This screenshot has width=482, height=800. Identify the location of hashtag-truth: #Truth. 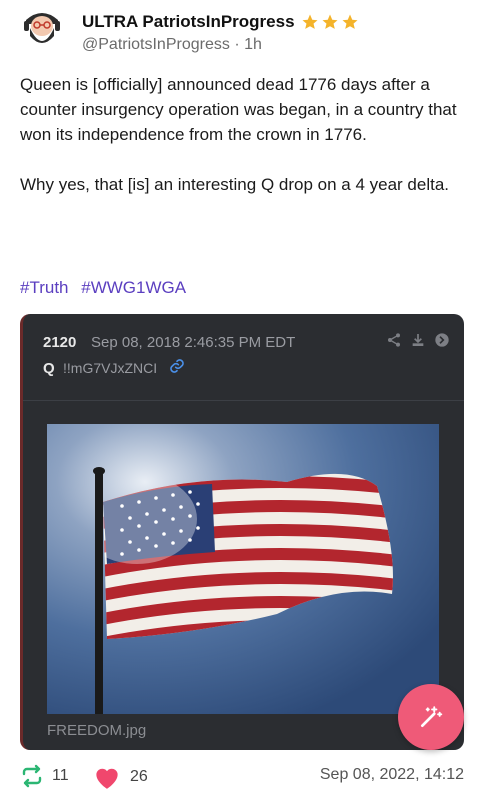
(44, 287).